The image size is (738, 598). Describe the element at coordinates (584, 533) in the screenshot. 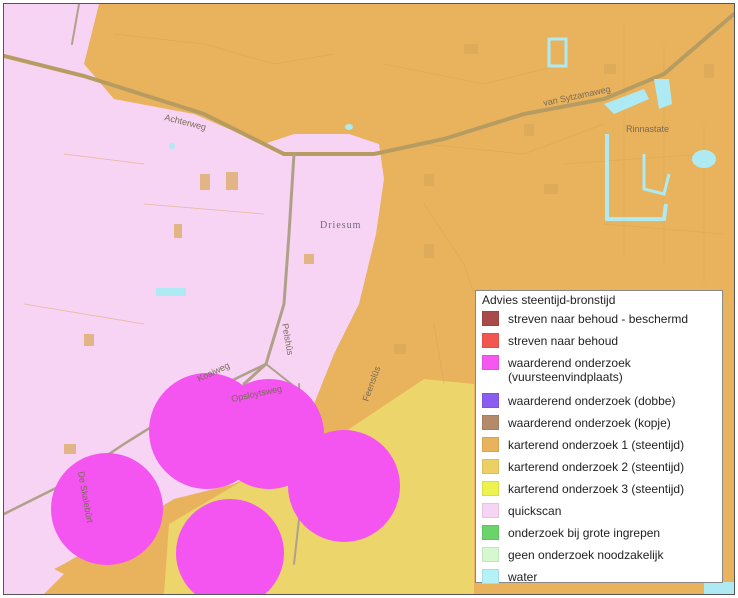

I see `legend-label: onderzoek bij grote ingrepen` at that location.